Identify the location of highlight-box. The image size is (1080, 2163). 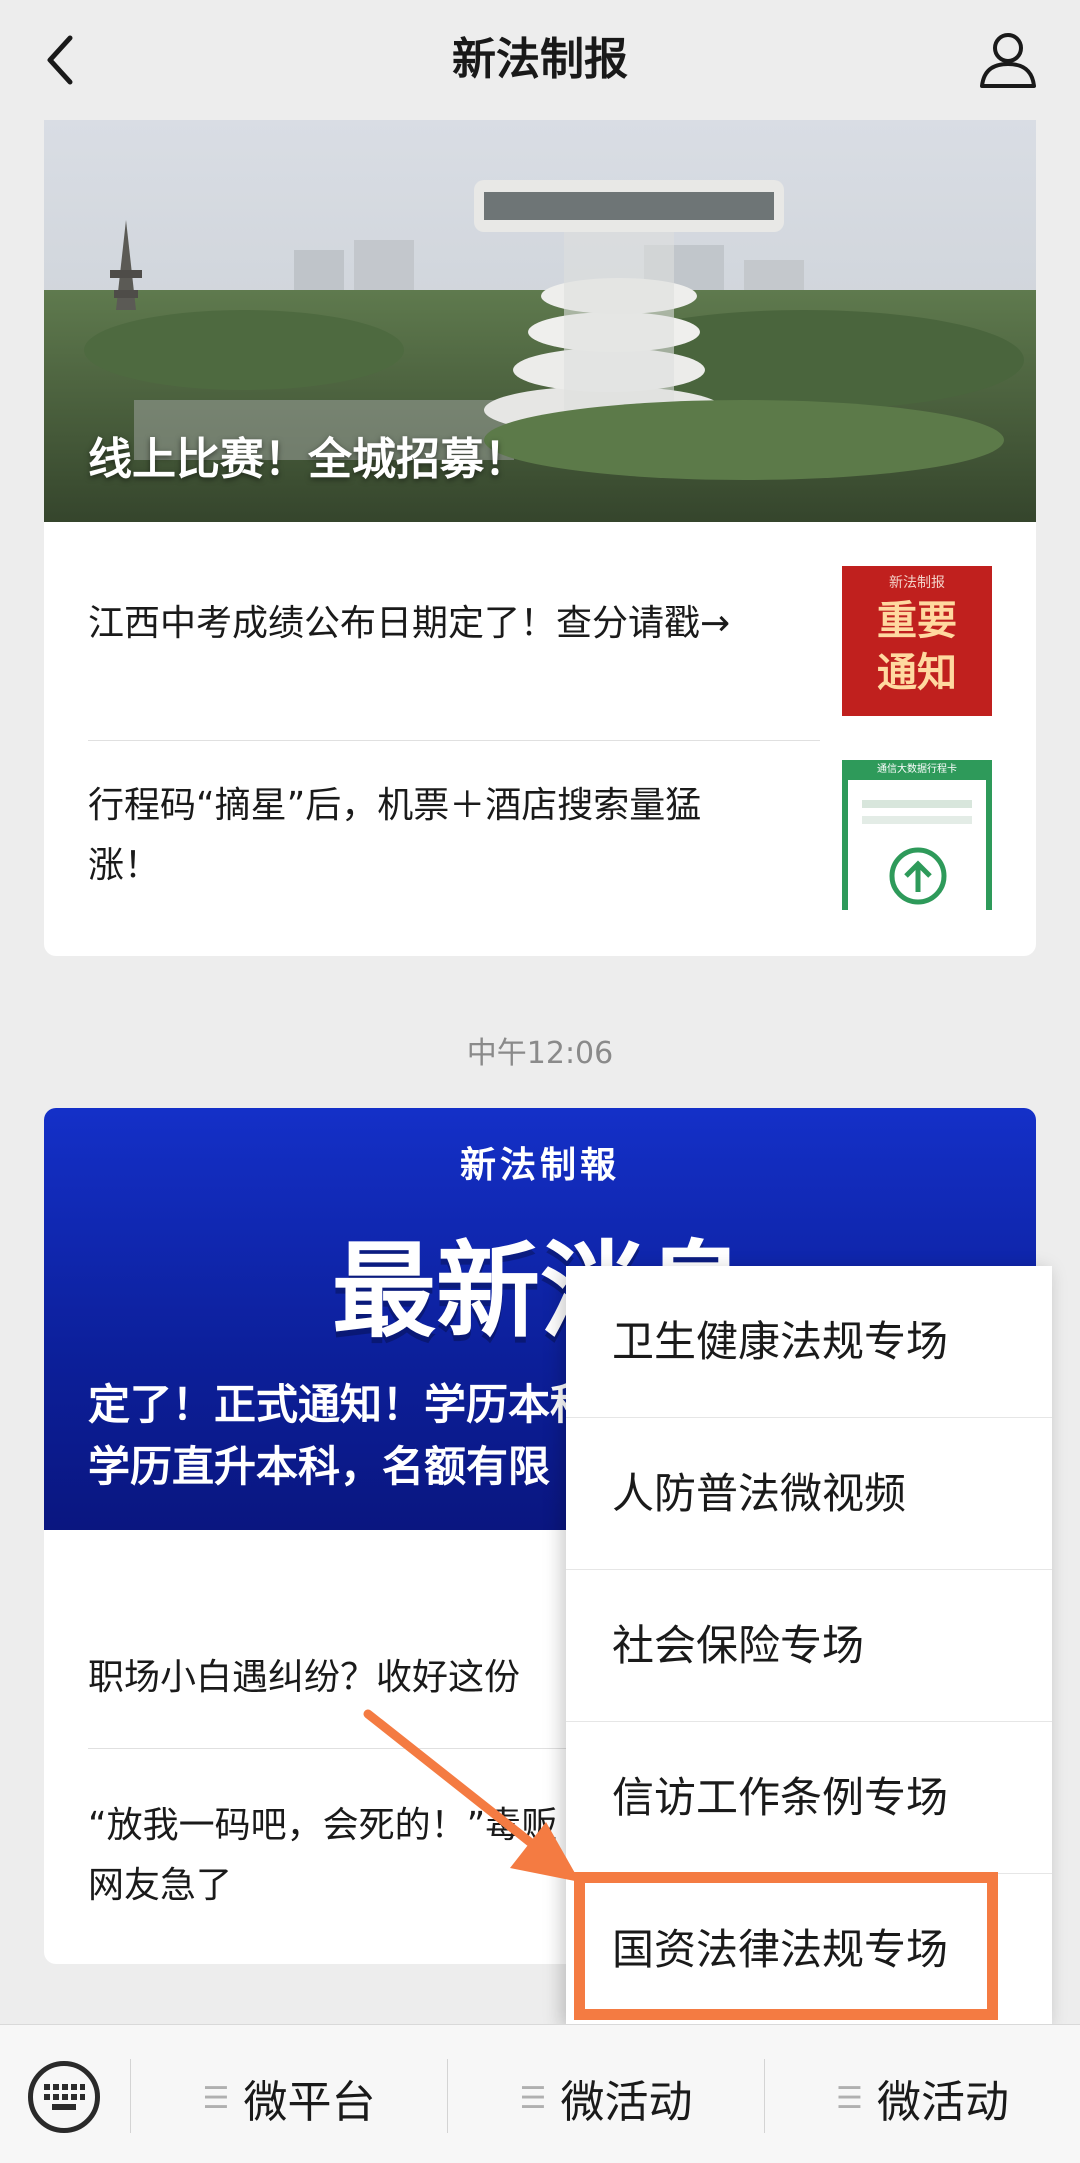
(786, 1946).